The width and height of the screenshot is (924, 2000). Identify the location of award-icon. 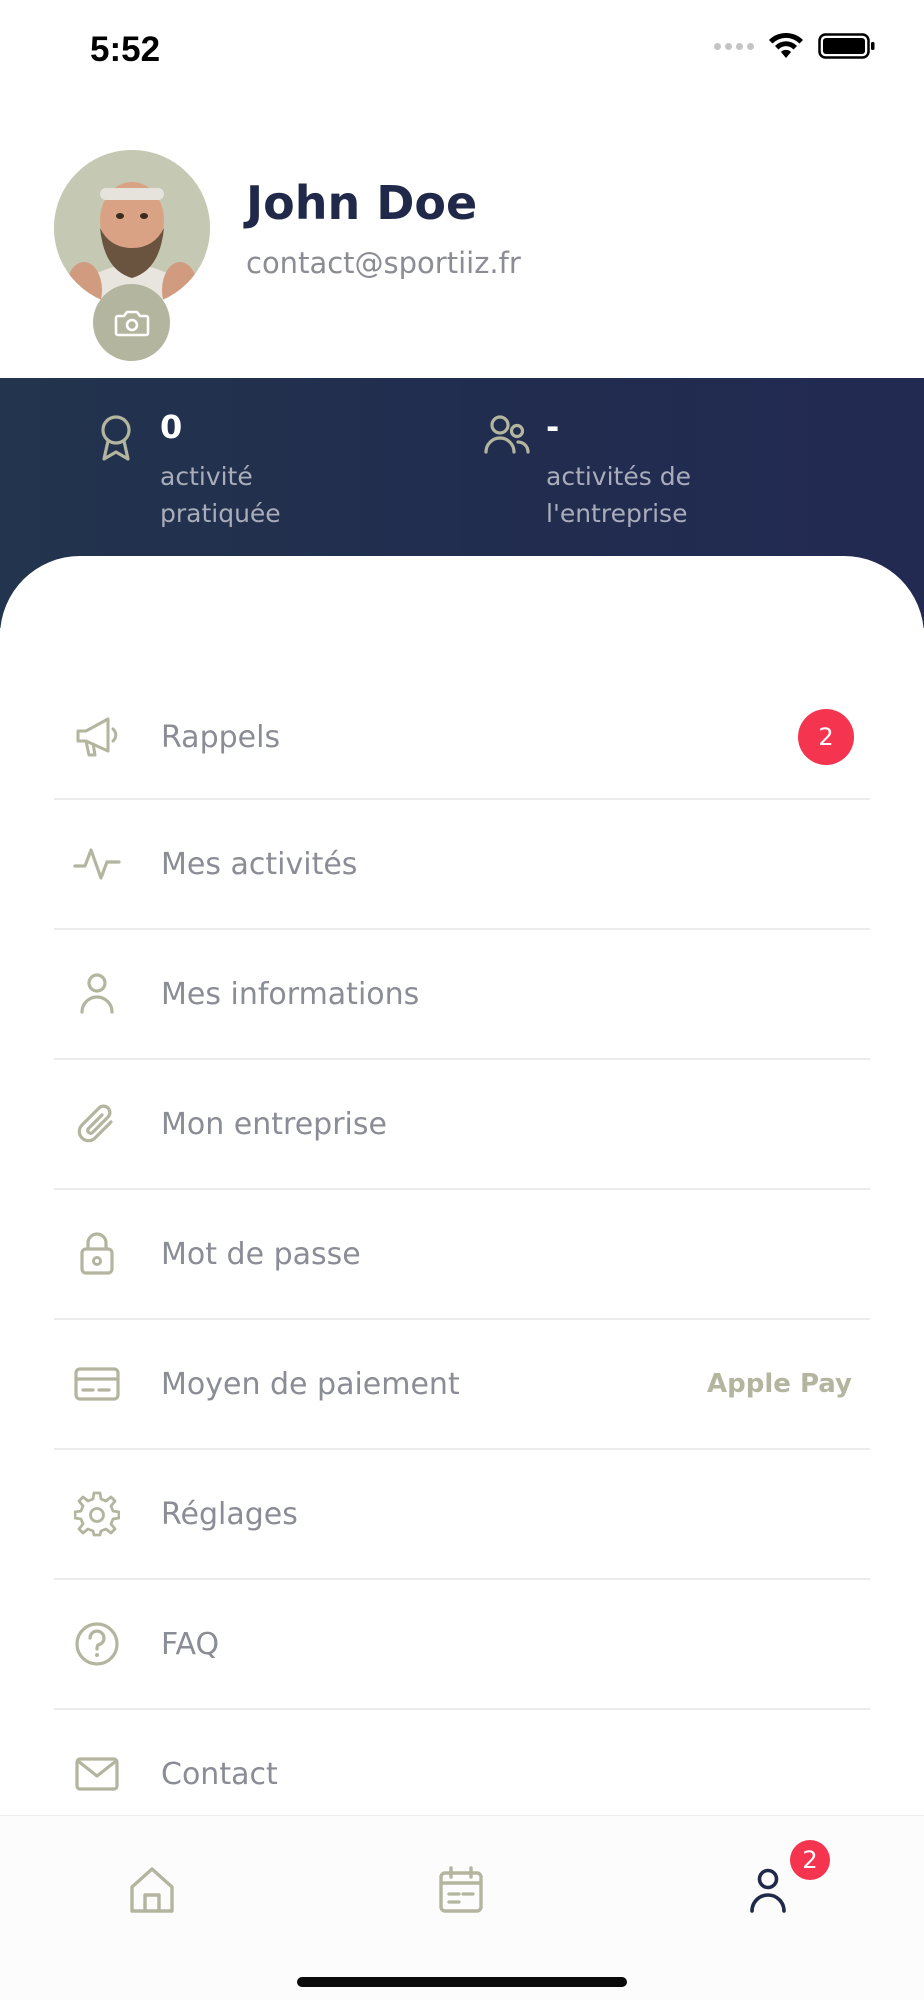
(116, 438).